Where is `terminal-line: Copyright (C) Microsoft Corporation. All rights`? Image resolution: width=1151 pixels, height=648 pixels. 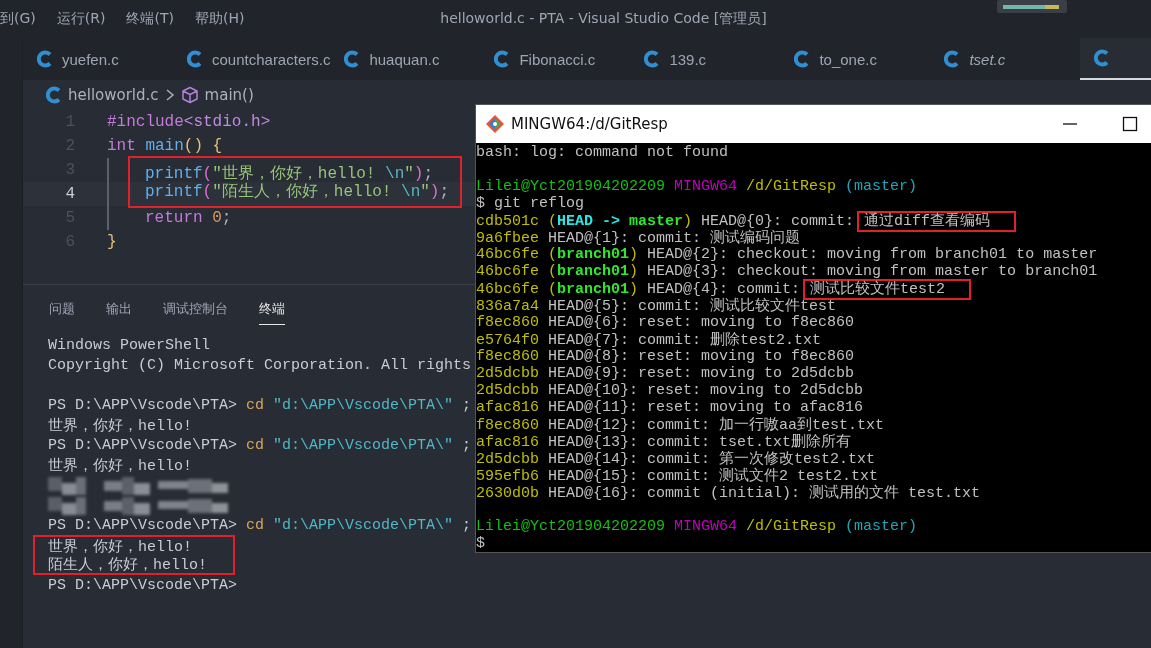 terminal-line: Copyright (C) Microsoft Corporation. All rights is located at coordinates (260, 365).